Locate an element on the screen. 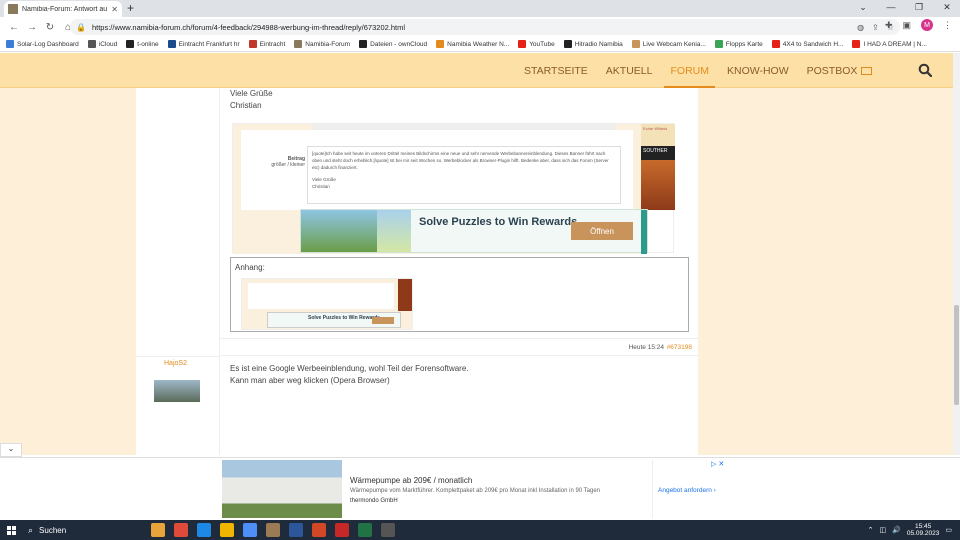 The image size is (960, 540). puzzle-ad-banner: Solve Puzzles to Win Rewards Öffnen is located at coordinates (474, 231).